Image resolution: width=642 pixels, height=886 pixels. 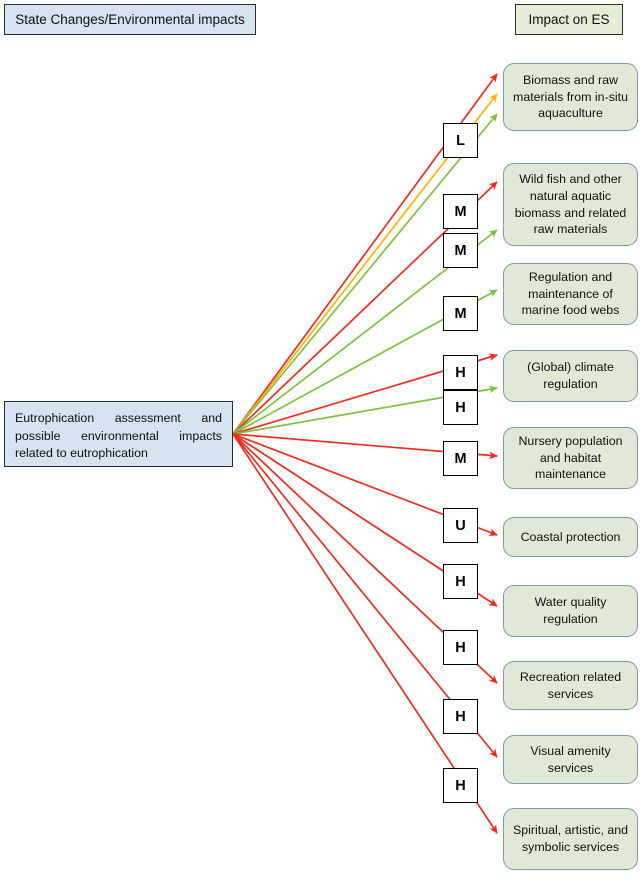 I want to click on magnitude-box-1: L, so click(x=460, y=140).